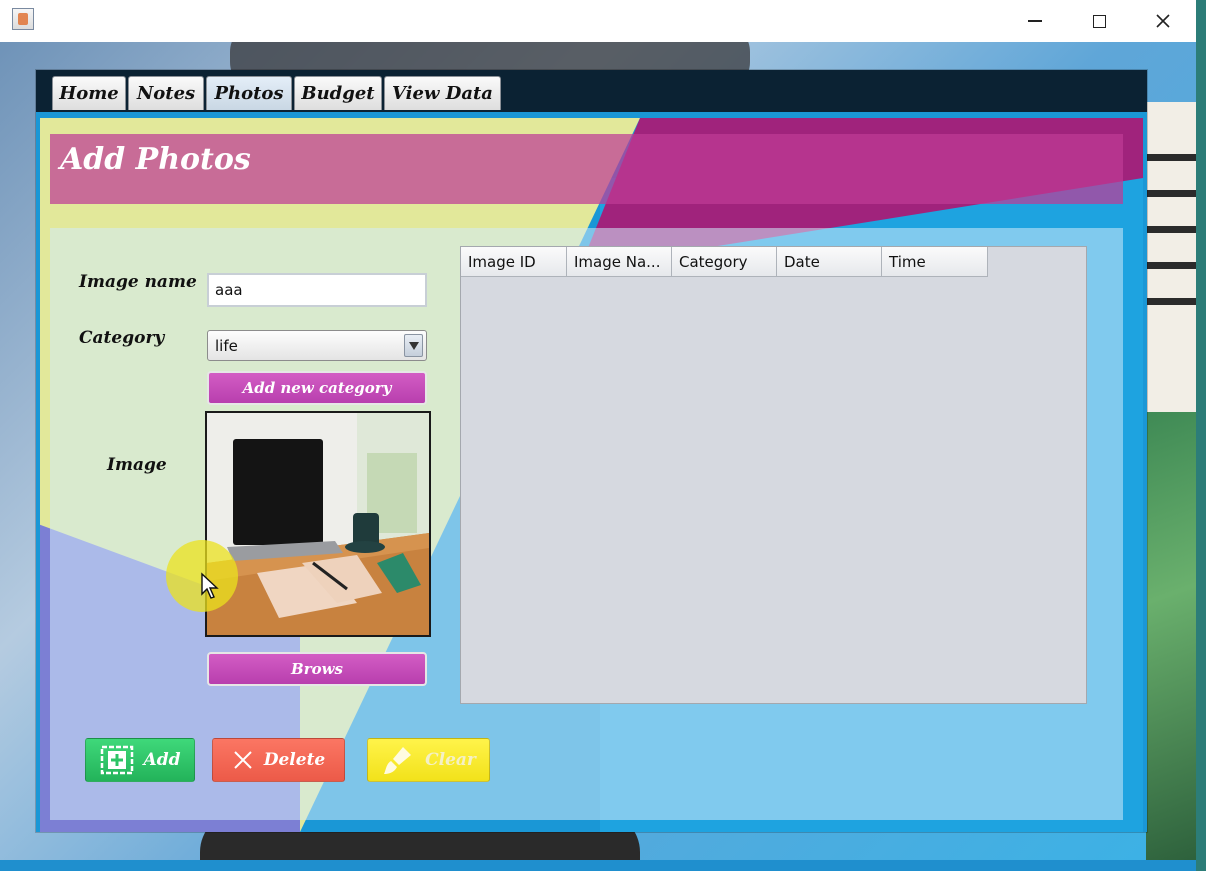  I want to click on maximize-icon, so click(1099, 21).